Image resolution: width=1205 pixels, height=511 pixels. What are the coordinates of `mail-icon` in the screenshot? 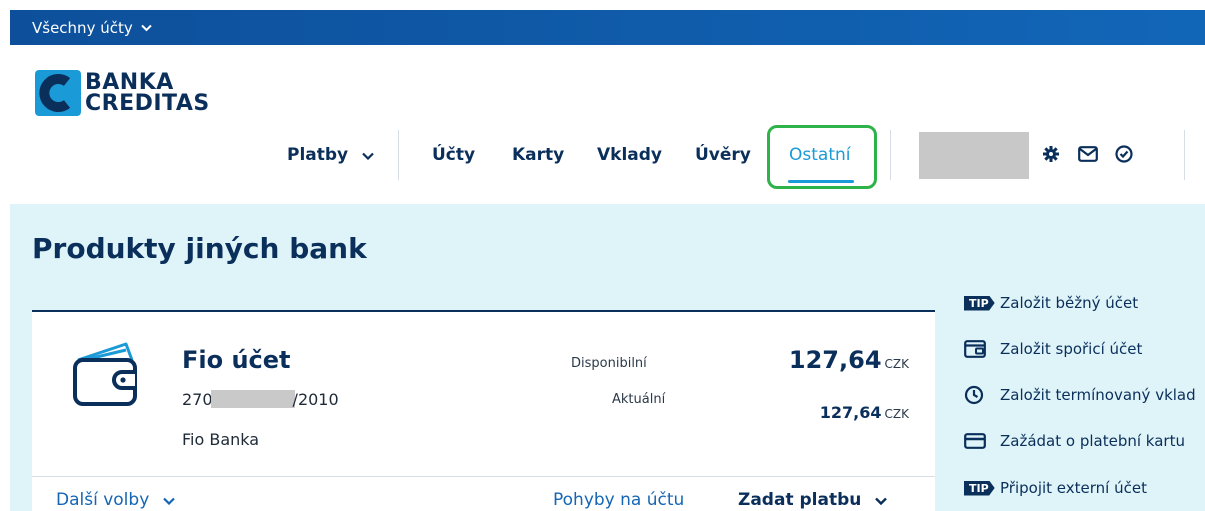 It's located at (1088, 154).